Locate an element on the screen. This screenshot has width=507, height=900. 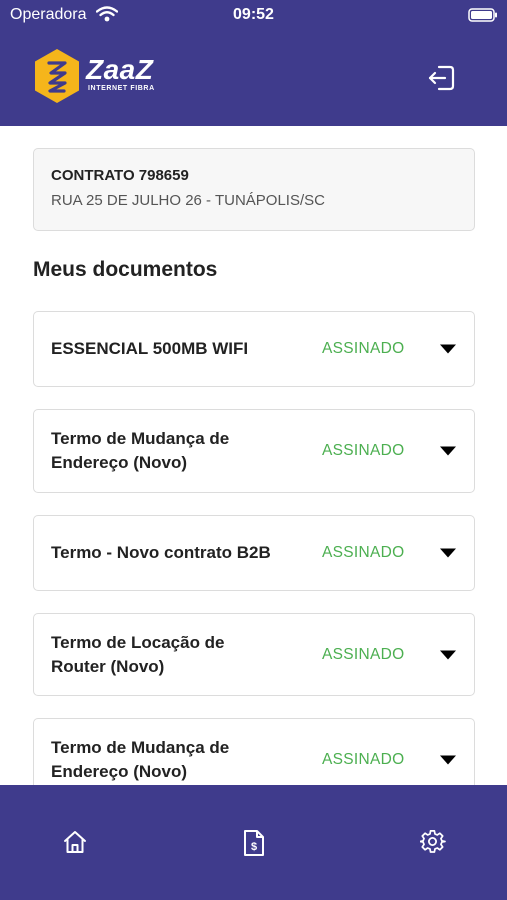
document-name: ESSENCIAL 500MB WIFI is located at coordinates (150, 348).